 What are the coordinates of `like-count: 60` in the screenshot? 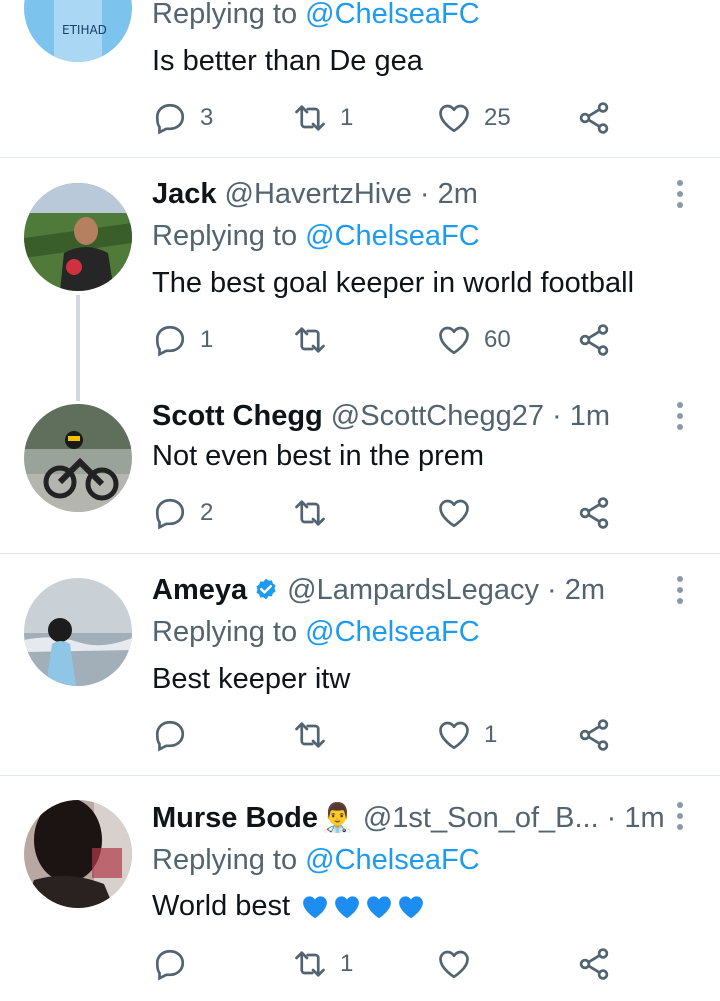 It's located at (497, 339).